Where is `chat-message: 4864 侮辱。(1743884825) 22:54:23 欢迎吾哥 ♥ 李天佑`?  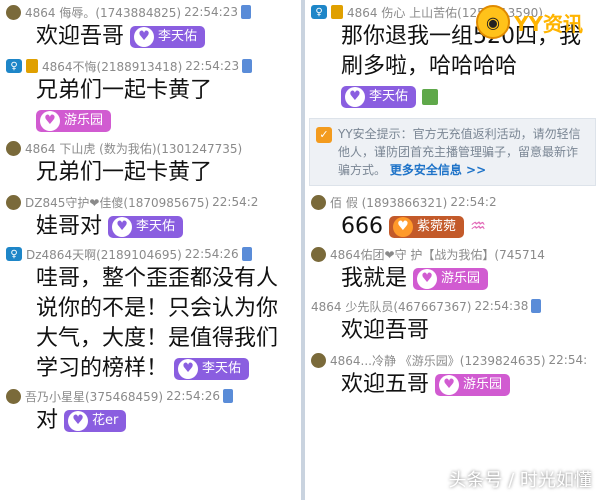 chat-message: 4864 侮辱。(1743884825) 22:54:23 欢迎吾哥 ♥ 李天佑 is located at coordinates (150, 27).